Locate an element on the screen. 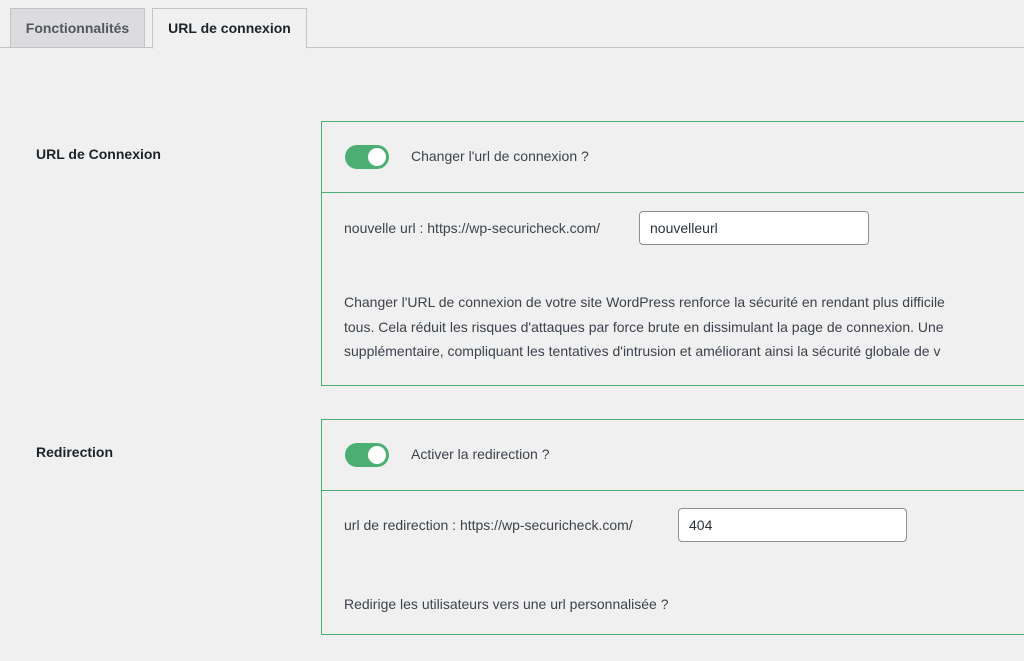 This screenshot has width=1024, height=661. login-url-toggle is located at coordinates (367, 157).